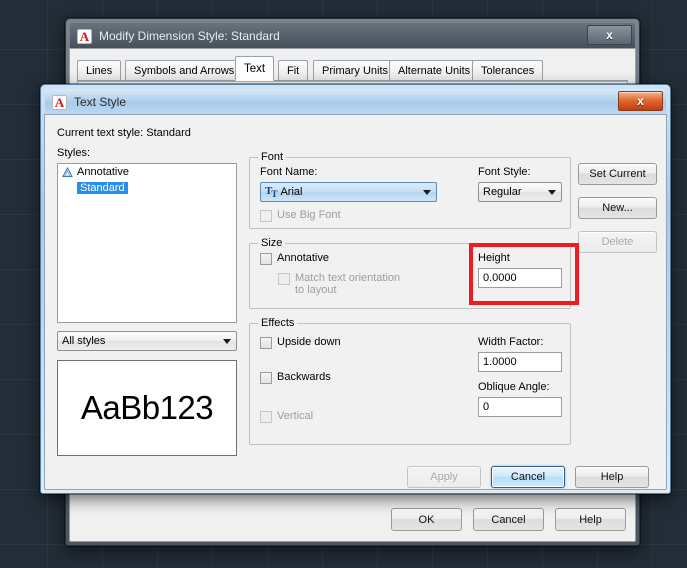 This screenshot has width=687, height=568. What do you see at coordinates (590, 519) in the screenshot?
I see `dim-help-button: Help` at bounding box center [590, 519].